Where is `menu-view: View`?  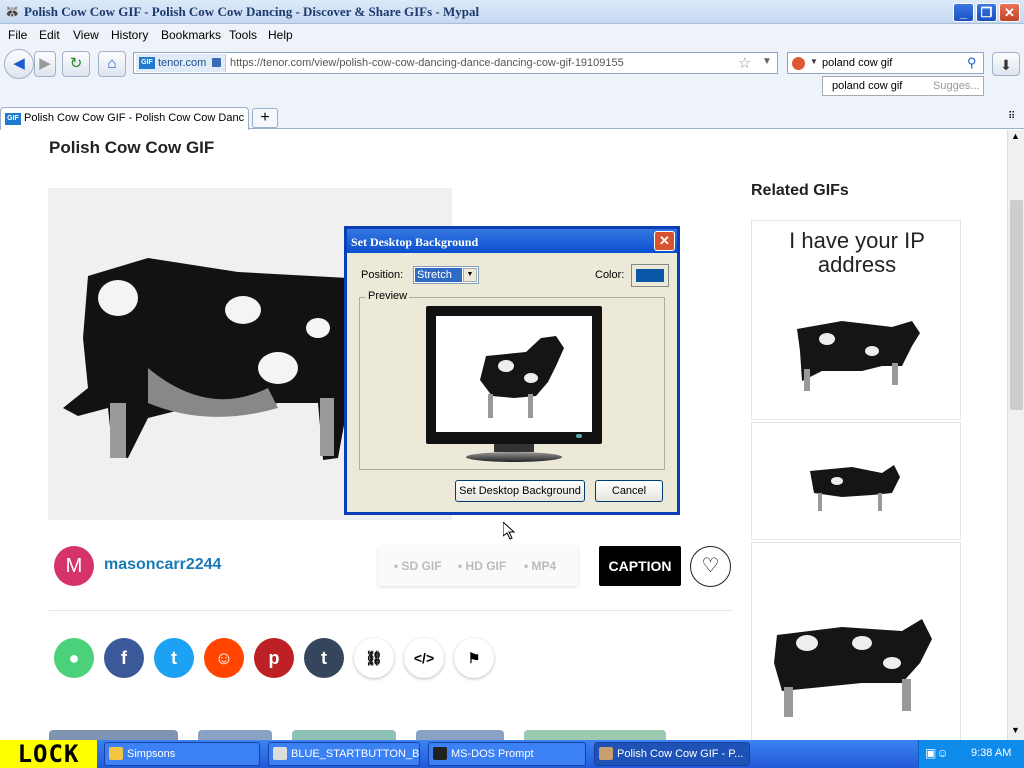 menu-view: View is located at coordinates (86, 35).